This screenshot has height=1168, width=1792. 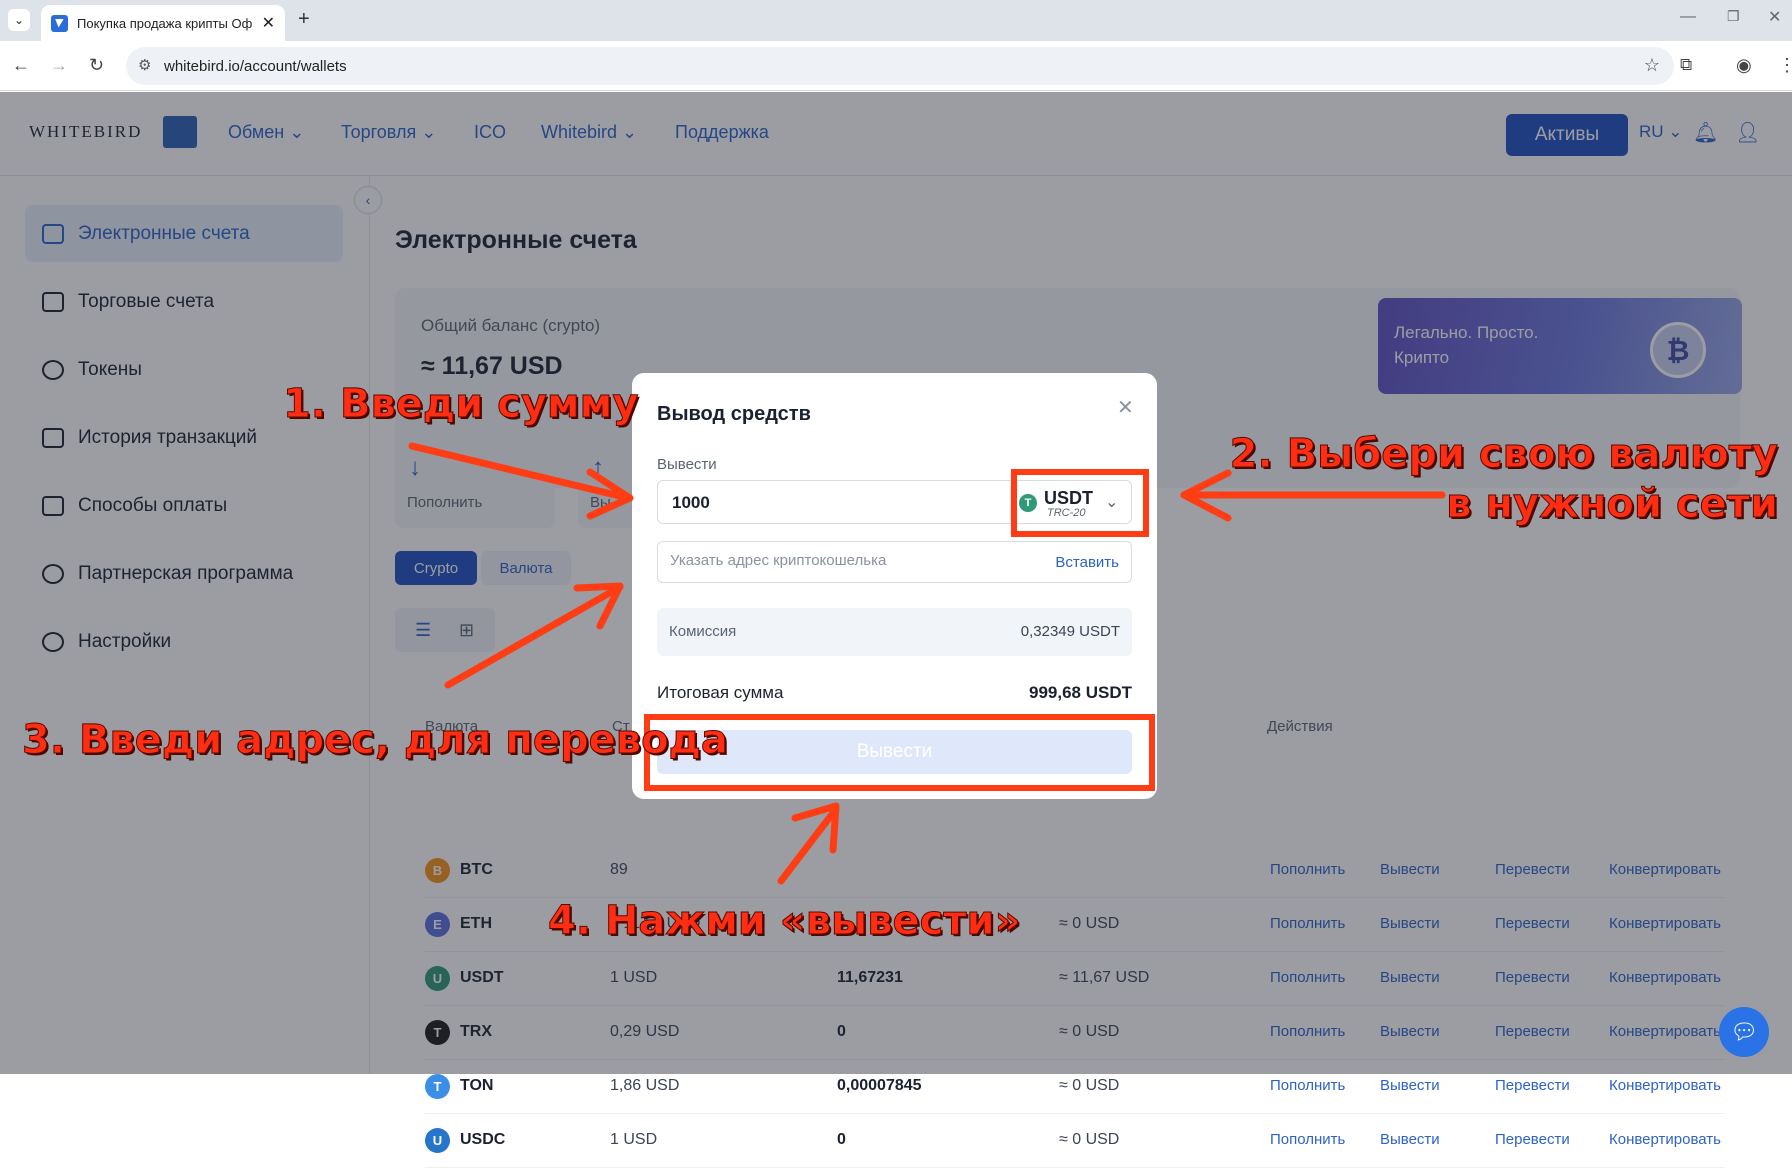 I want to click on coin-symbol: TON, so click(x=477, y=1085).